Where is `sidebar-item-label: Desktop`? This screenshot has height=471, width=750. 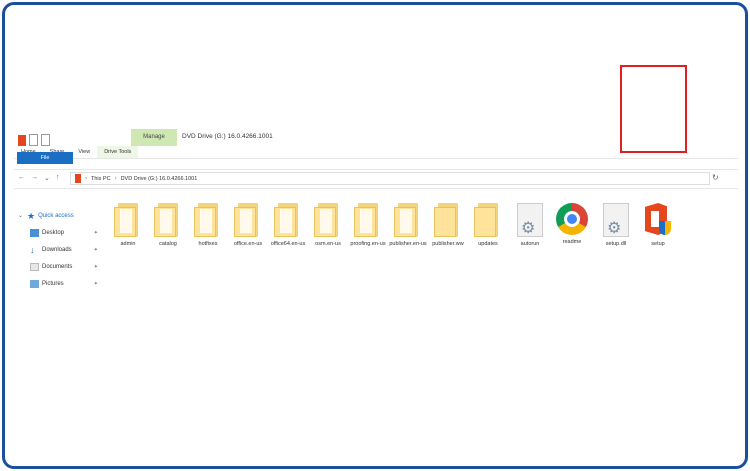
sidebar-item-label: Desktop is located at coordinates (53, 232).